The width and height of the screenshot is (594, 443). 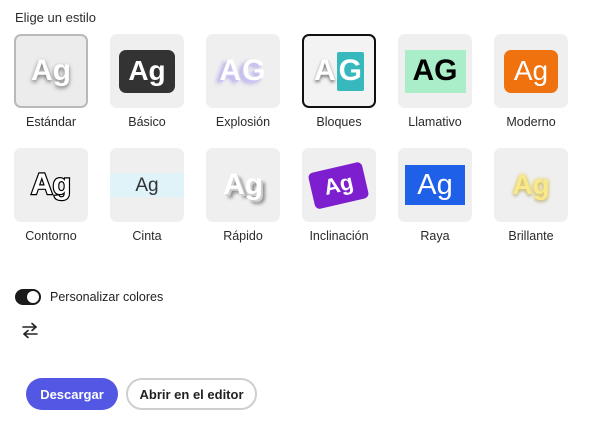 I want to click on style-label: Brillante, so click(x=531, y=236).